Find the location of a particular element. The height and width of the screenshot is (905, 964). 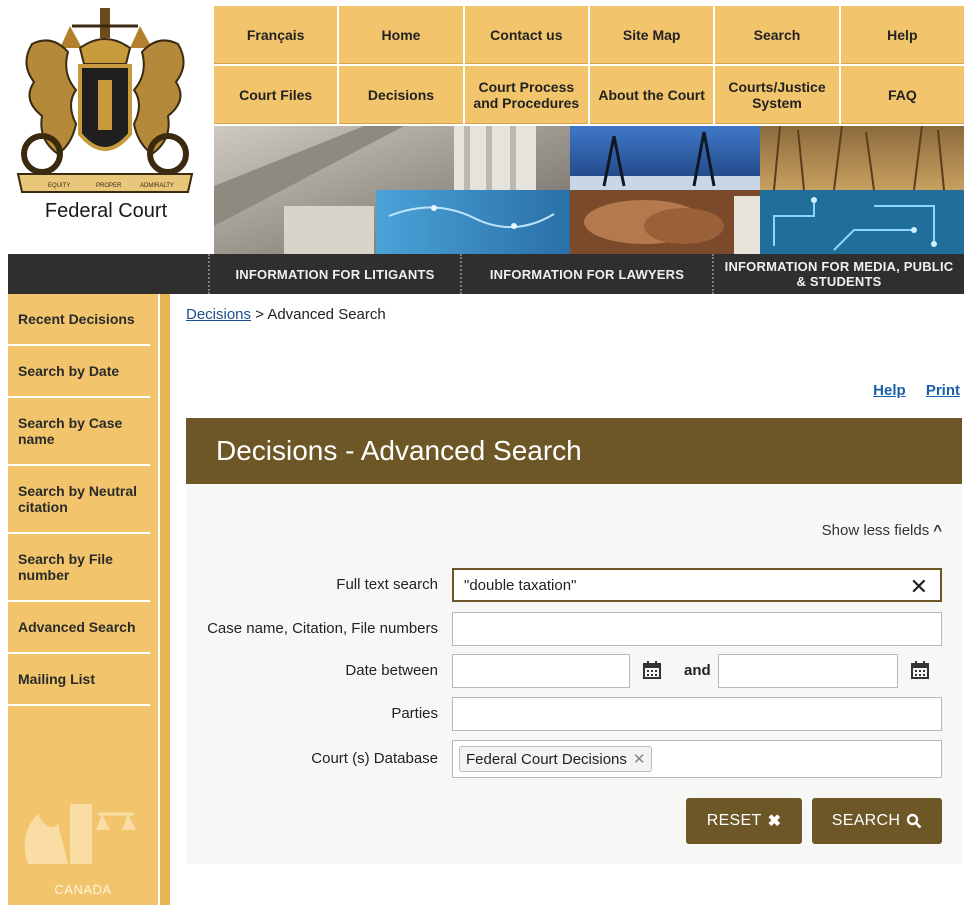

sidebar-item-search-by-case-name: Search by Case name is located at coordinates (79, 432).